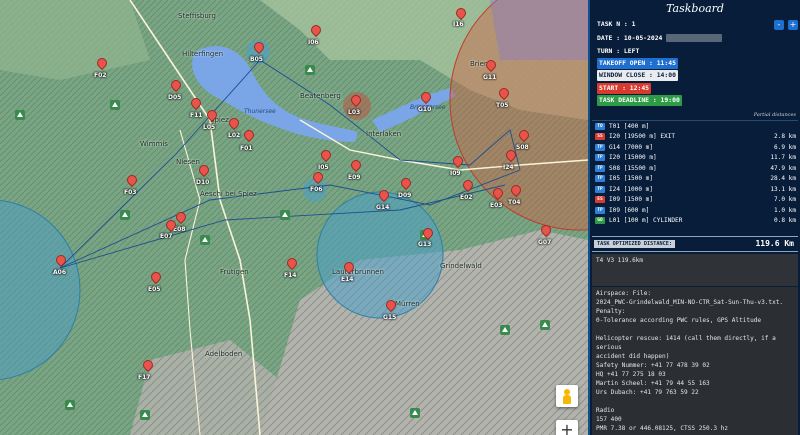 This screenshot has width=800, height=435. Describe the element at coordinates (224, 354) in the screenshot. I see `place-label: Adelboden` at that location.